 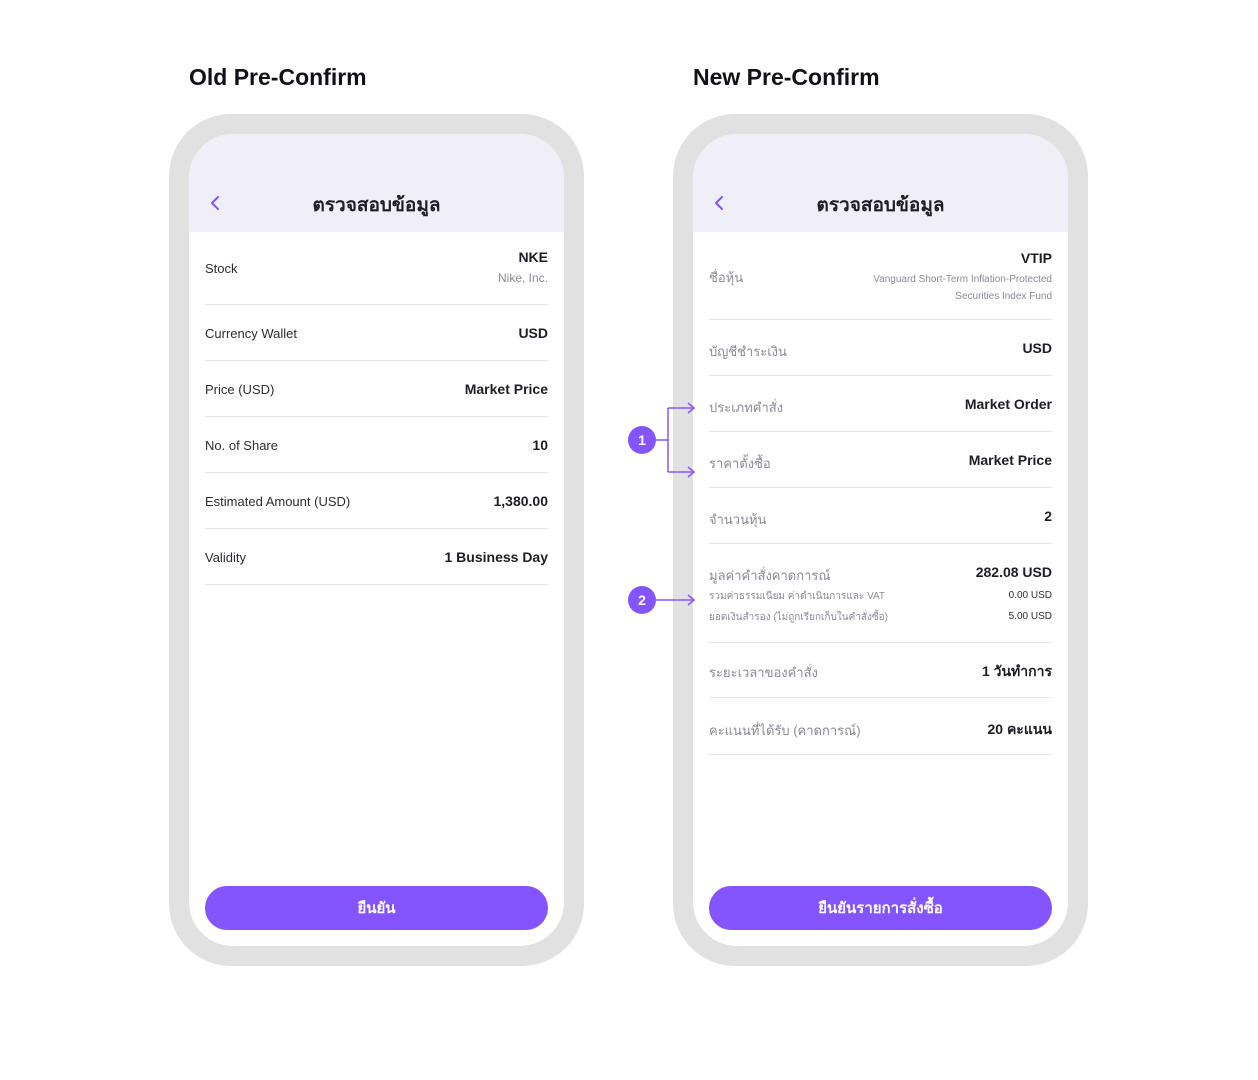 What do you see at coordinates (676, 504) in the screenshot?
I see `annotation-connectors` at bounding box center [676, 504].